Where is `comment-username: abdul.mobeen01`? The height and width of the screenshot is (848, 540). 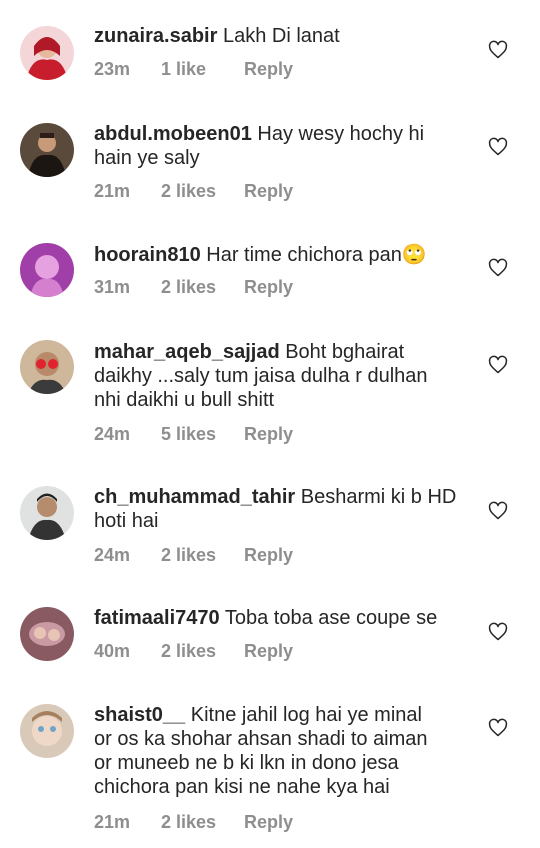
comment-username: abdul.mobeen01 is located at coordinates (173, 134).